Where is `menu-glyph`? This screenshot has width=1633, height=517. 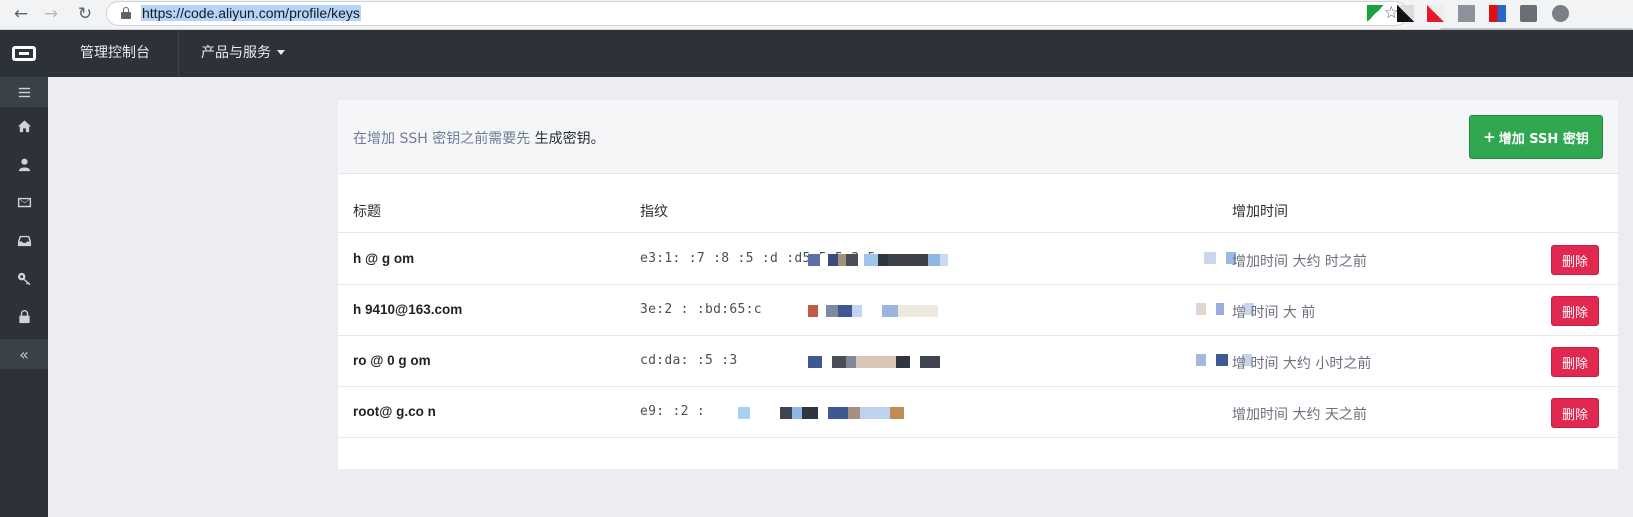
menu-glyph is located at coordinates (24, 92).